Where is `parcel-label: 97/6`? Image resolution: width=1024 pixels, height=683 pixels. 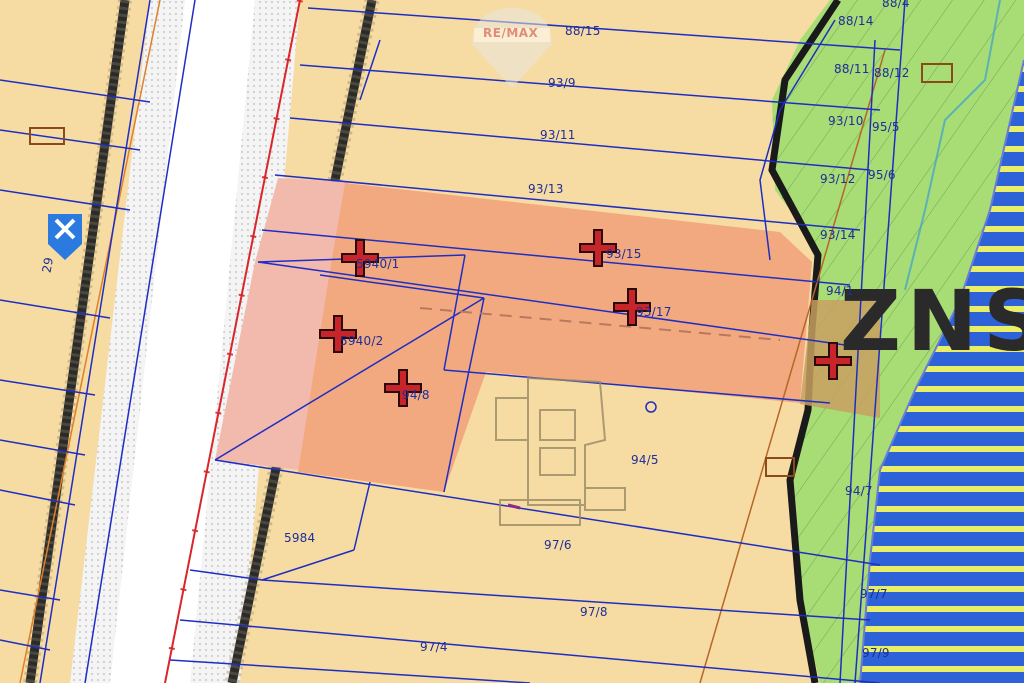
parcel-label: 97/6 is located at coordinates (558, 545).